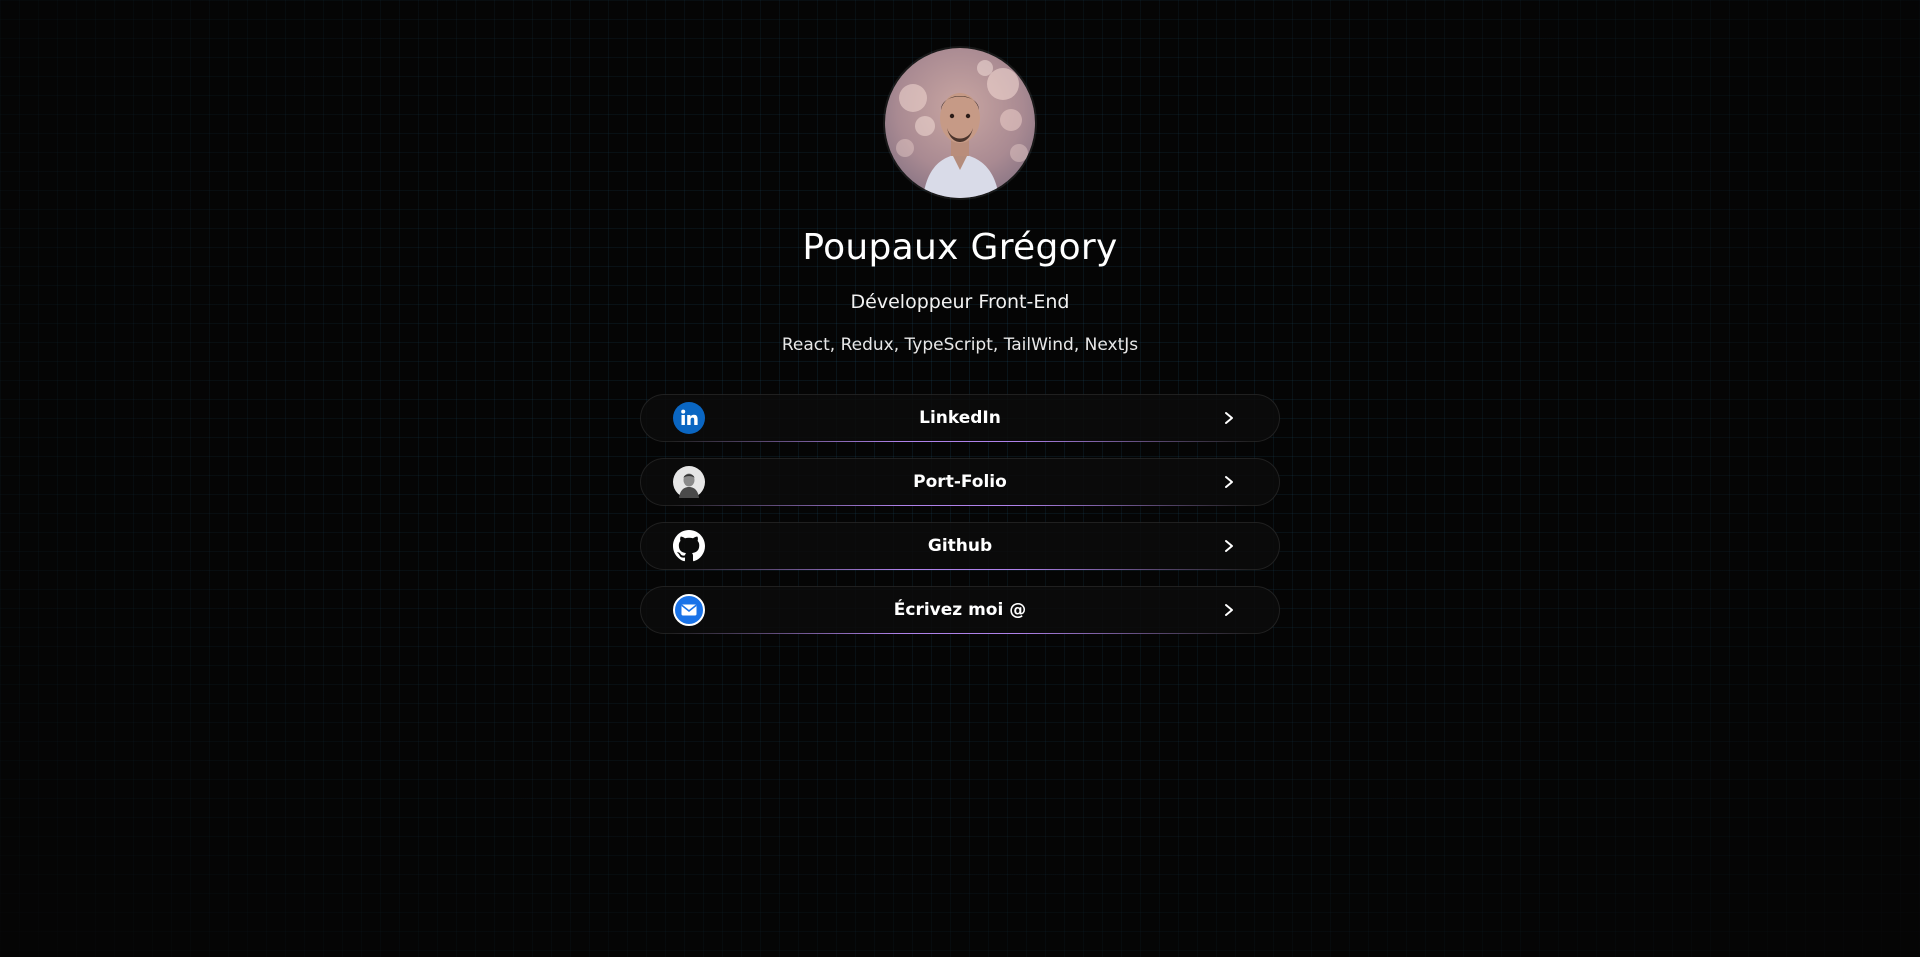  Describe the element at coordinates (689, 546) in the screenshot. I see `github-icon` at that location.